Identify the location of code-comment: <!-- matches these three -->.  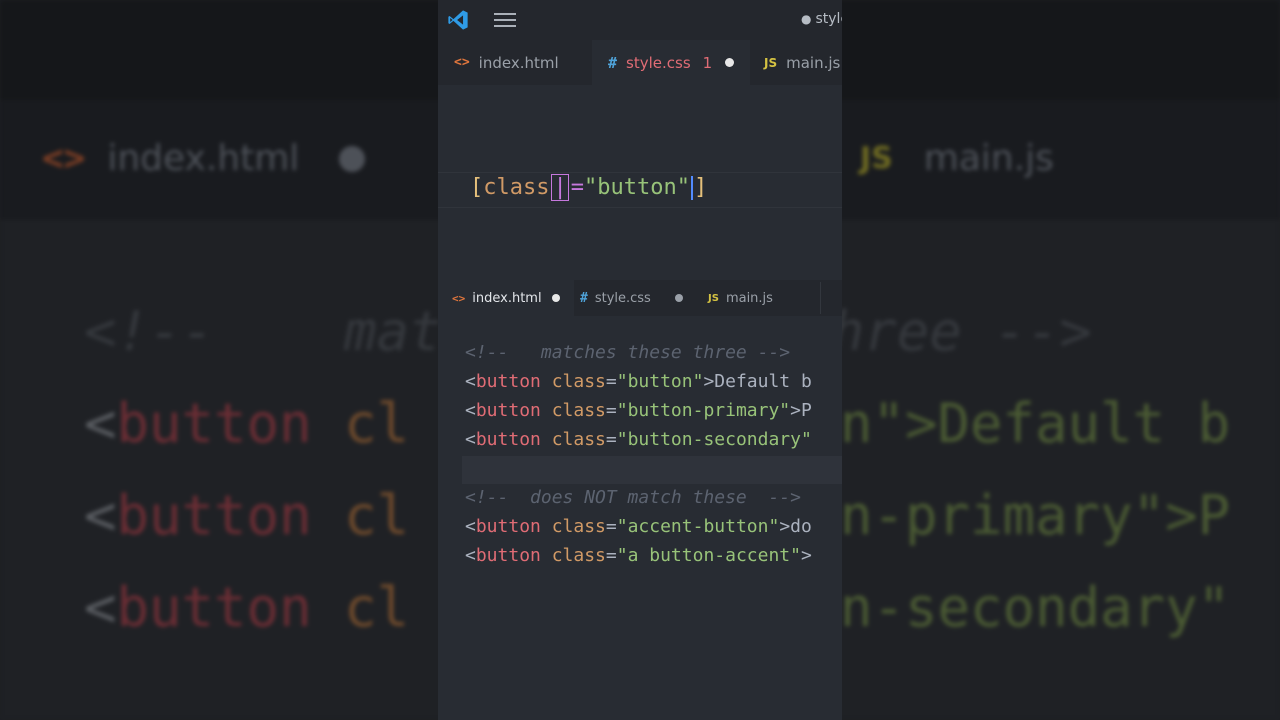
(628, 352).